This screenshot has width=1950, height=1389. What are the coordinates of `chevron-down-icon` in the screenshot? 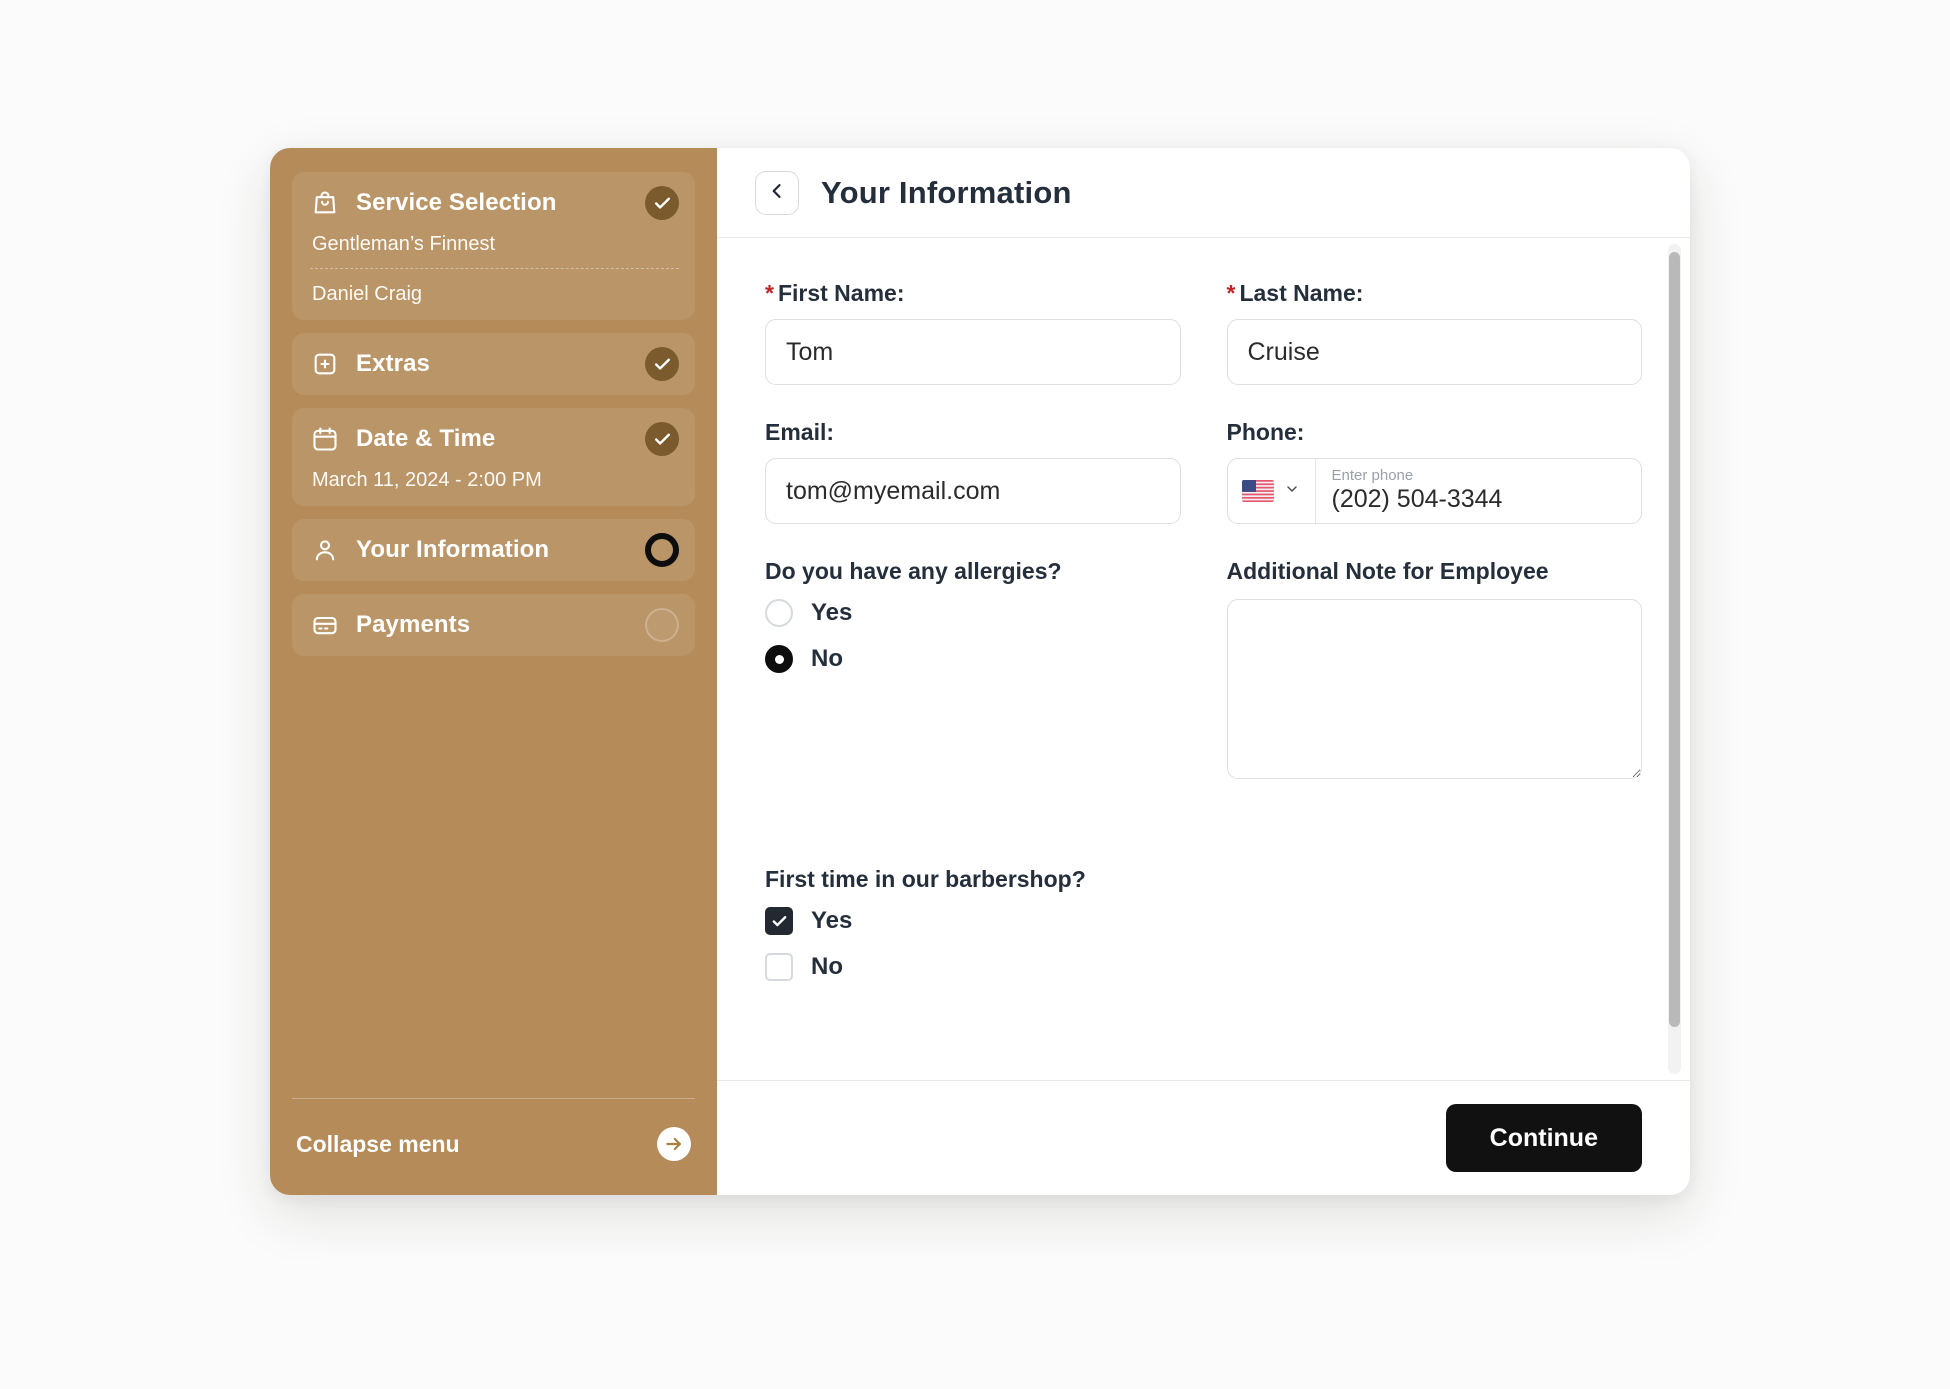 It's located at (1292, 491).